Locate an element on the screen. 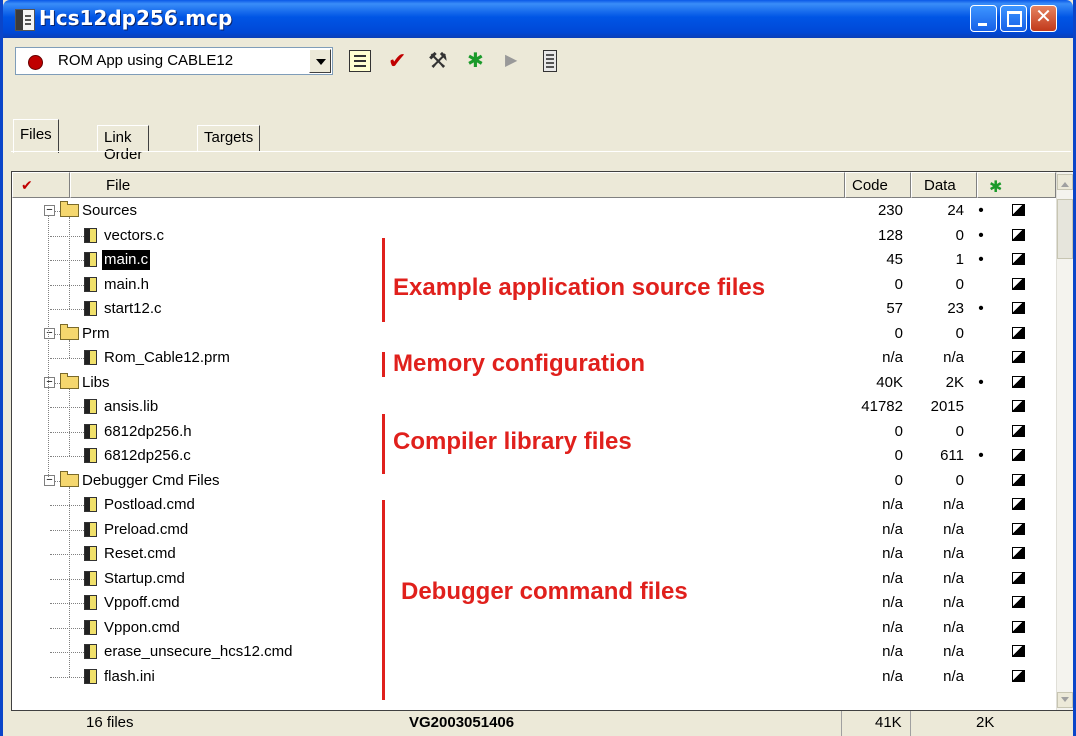 This screenshot has width=1076, height=736. annotation-bar-sources is located at coordinates (383, 280).